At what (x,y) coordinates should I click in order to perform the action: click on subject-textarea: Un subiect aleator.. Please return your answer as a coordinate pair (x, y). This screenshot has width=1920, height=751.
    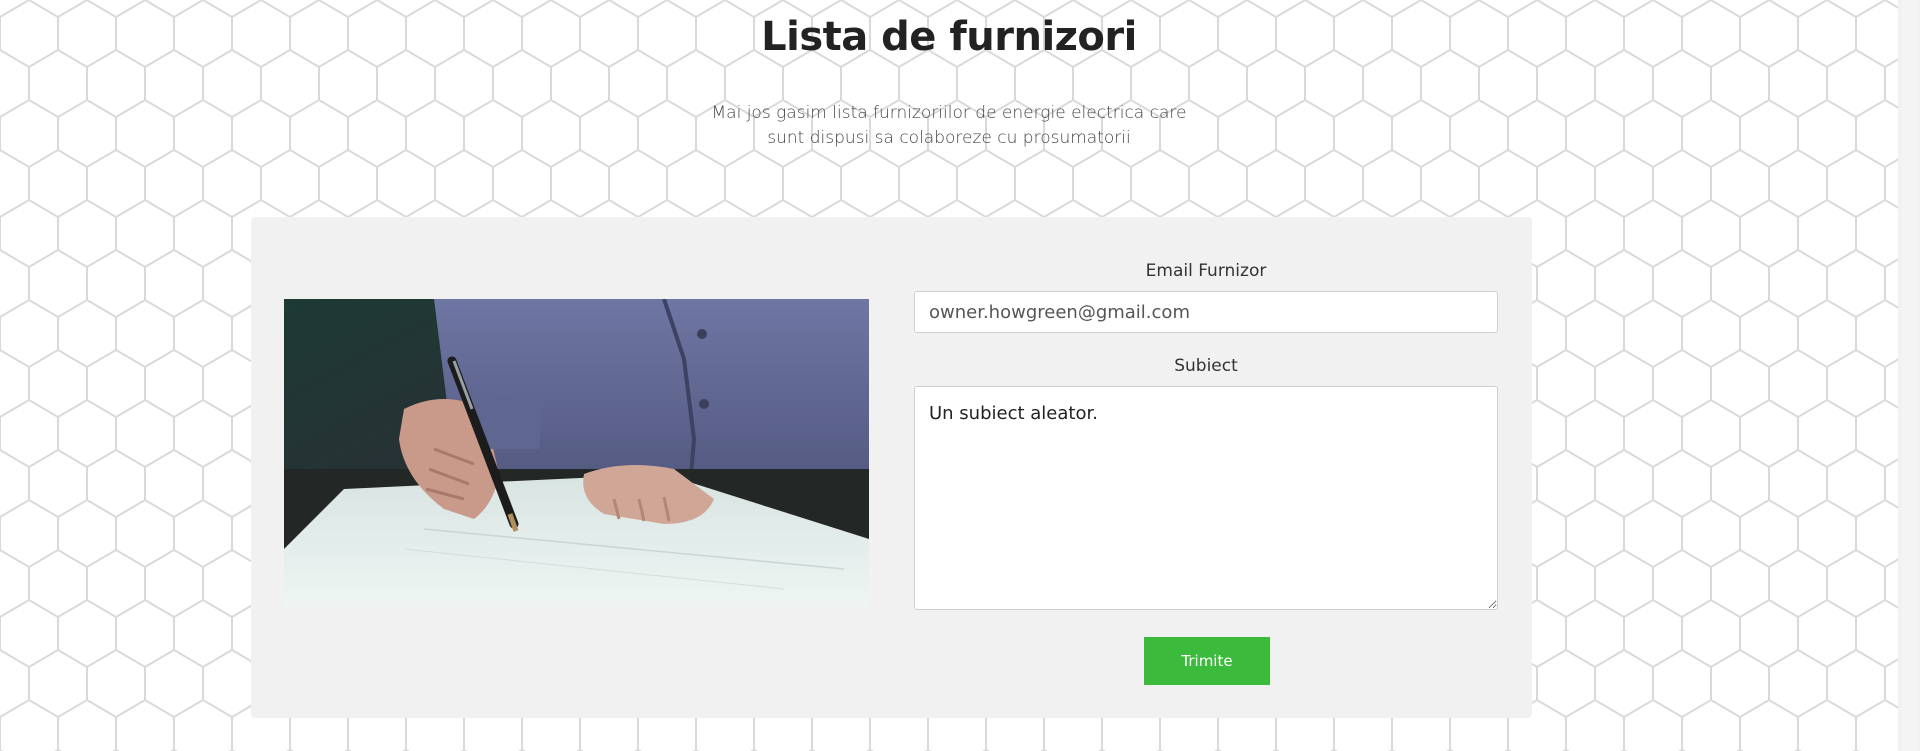
    Looking at the image, I should click on (1206, 498).